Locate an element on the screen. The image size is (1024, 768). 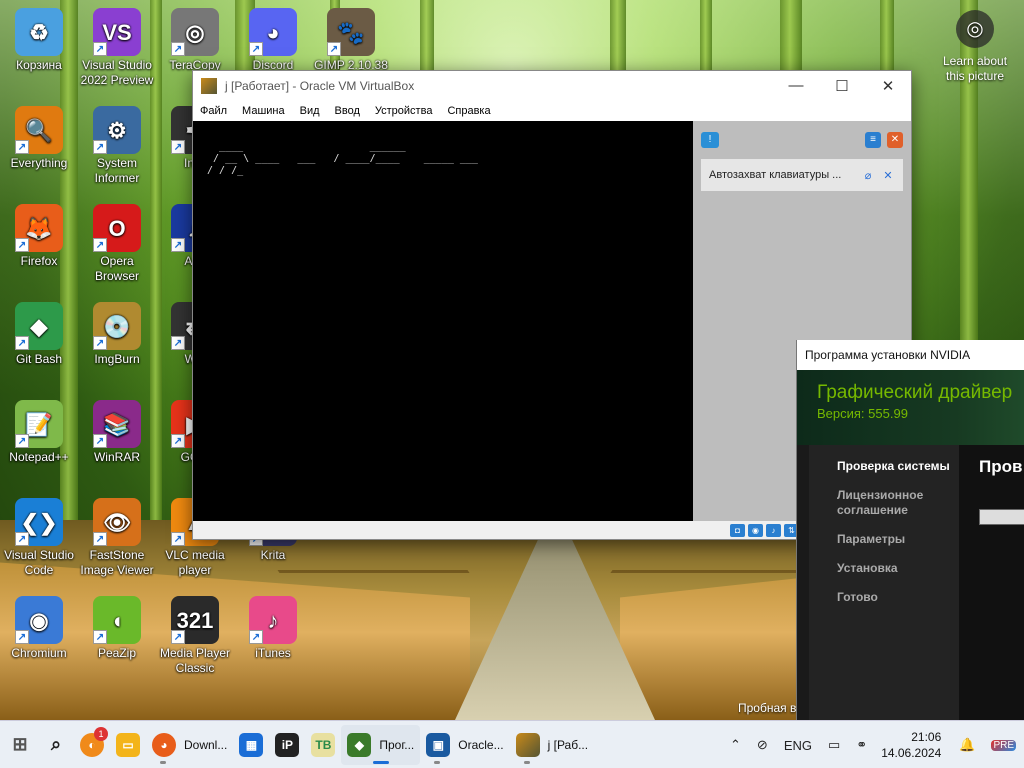
trial-watermark: Пробная в is located at coordinates (767, 708).